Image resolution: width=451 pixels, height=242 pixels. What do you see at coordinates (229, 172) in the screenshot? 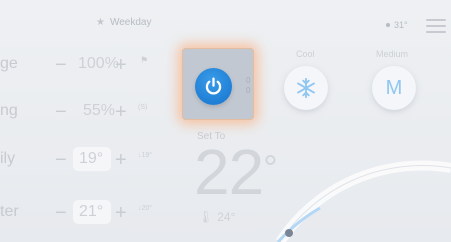
I see `set-temperature-value: 22` at bounding box center [229, 172].